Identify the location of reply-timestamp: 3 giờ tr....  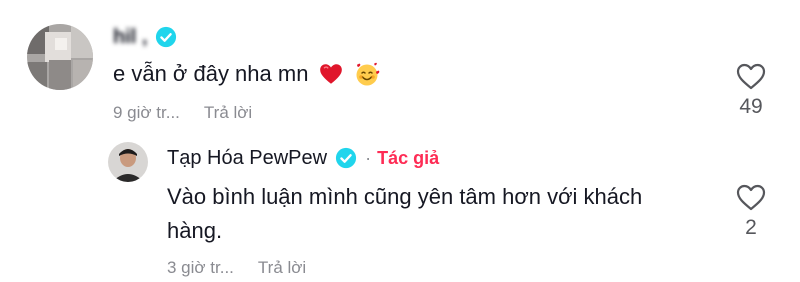
(200, 267).